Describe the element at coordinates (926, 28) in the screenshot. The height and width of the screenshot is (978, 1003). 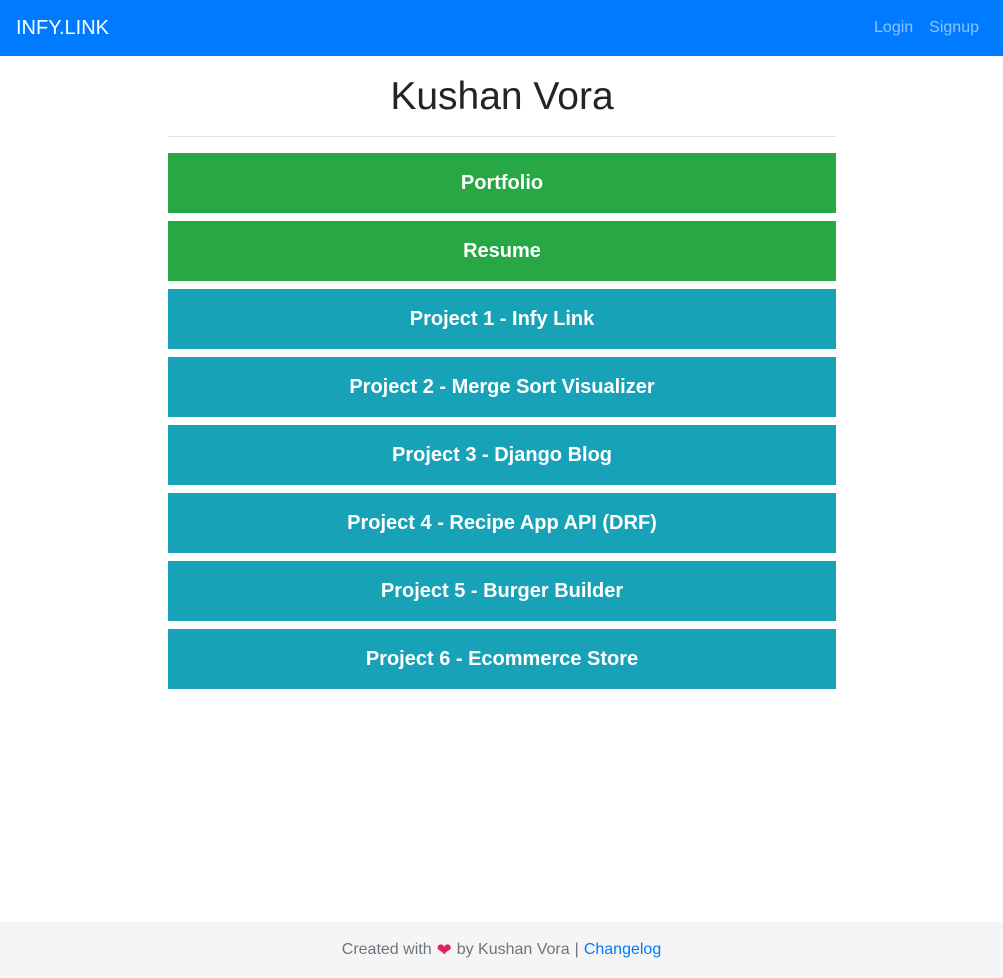
I see `nav-links: Login Signup` at that location.